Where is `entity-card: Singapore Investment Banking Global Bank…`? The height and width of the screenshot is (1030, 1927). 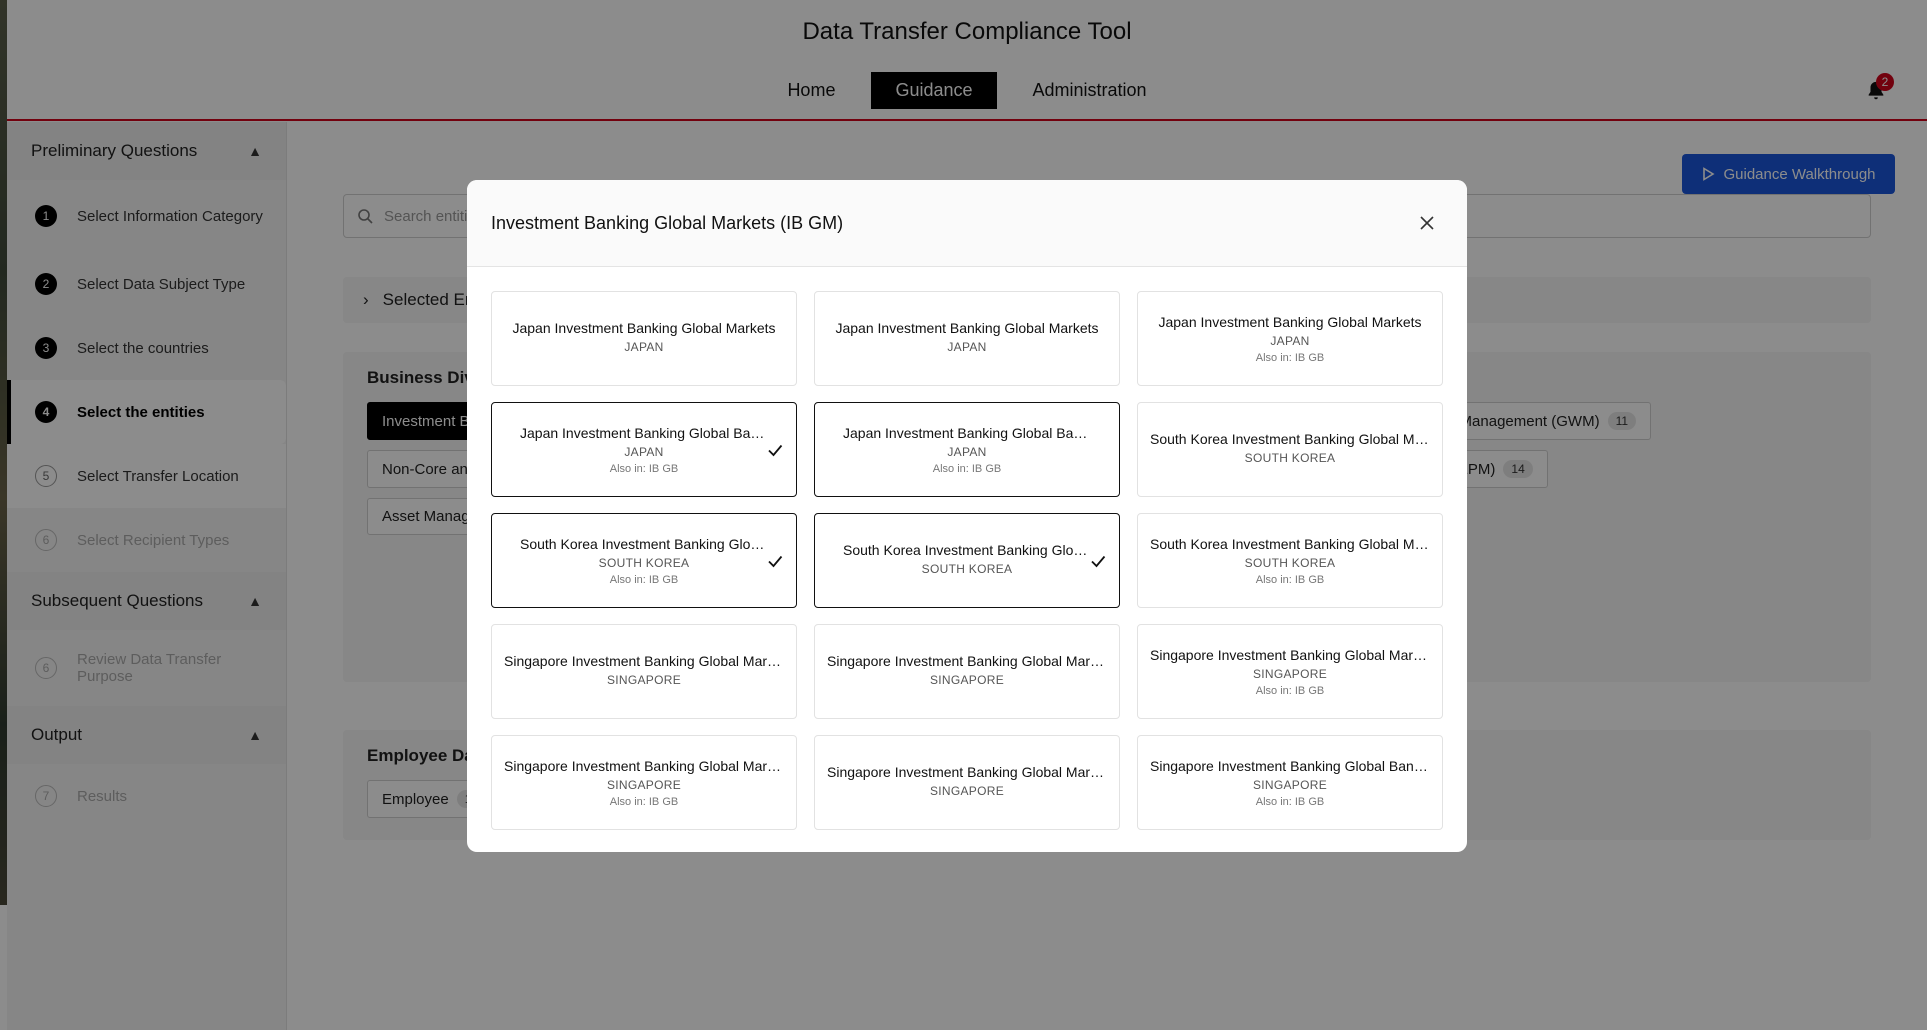 entity-card: Singapore Investment Banking Global Bank… is located at coordinates (1290, 782).